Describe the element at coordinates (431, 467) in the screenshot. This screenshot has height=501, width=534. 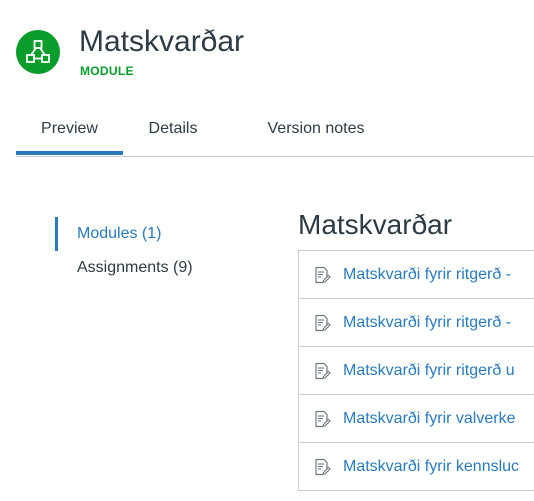
I see `assignment-link: Matskvarði fyrir kennsluc` at that location.